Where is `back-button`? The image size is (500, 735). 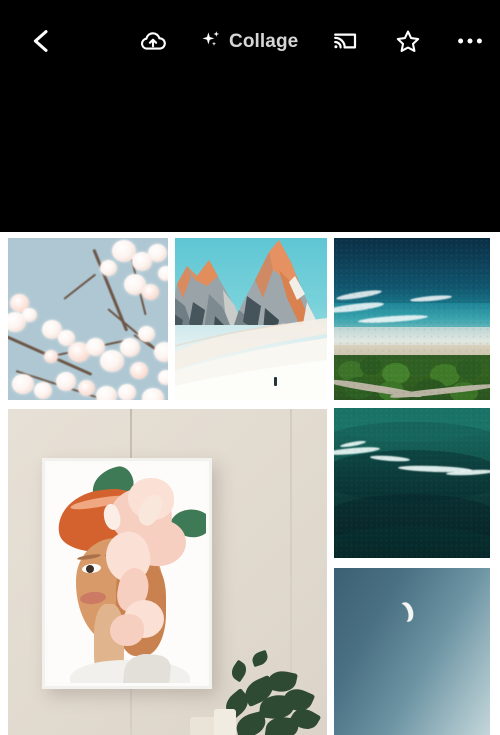
back-button is located at coordinates (40, 41).